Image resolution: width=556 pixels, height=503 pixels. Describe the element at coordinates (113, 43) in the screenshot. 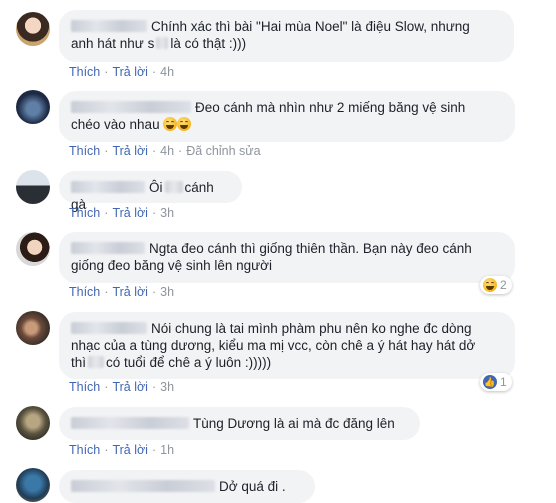

I see `comment-text: anh hát như s` at that location.